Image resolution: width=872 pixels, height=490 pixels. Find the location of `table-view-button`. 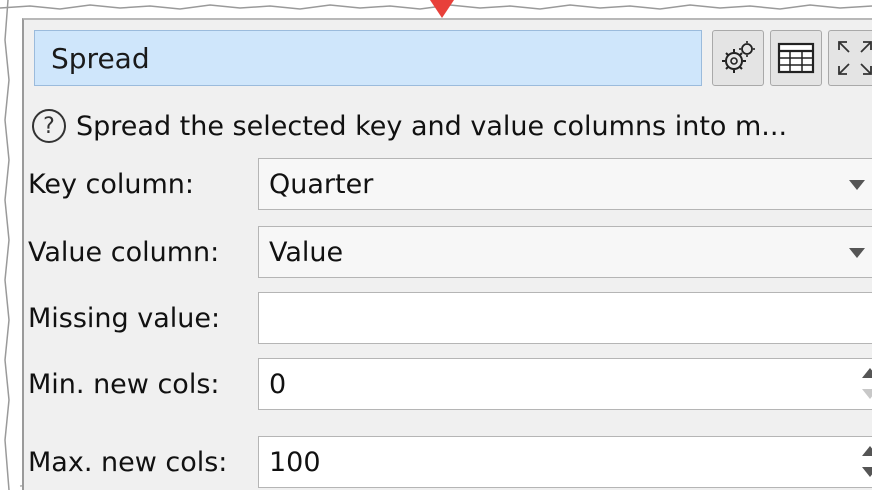

table-view-button is located at coordinates (796, 58).